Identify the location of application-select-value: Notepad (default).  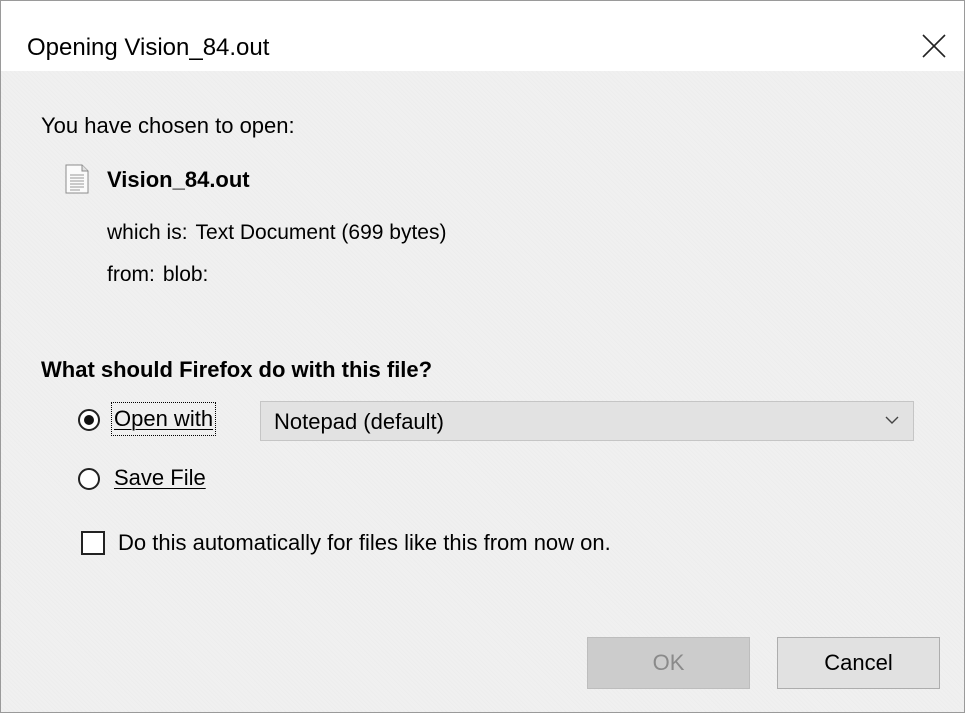
(359, 421).